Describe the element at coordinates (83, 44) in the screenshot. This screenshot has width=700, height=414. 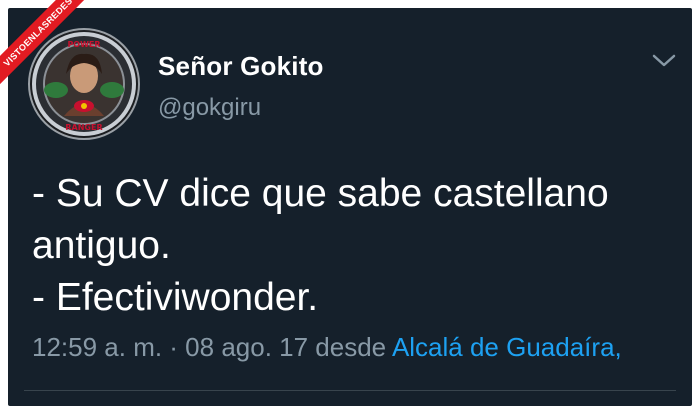
I see `svg-text: POWER` at that location.